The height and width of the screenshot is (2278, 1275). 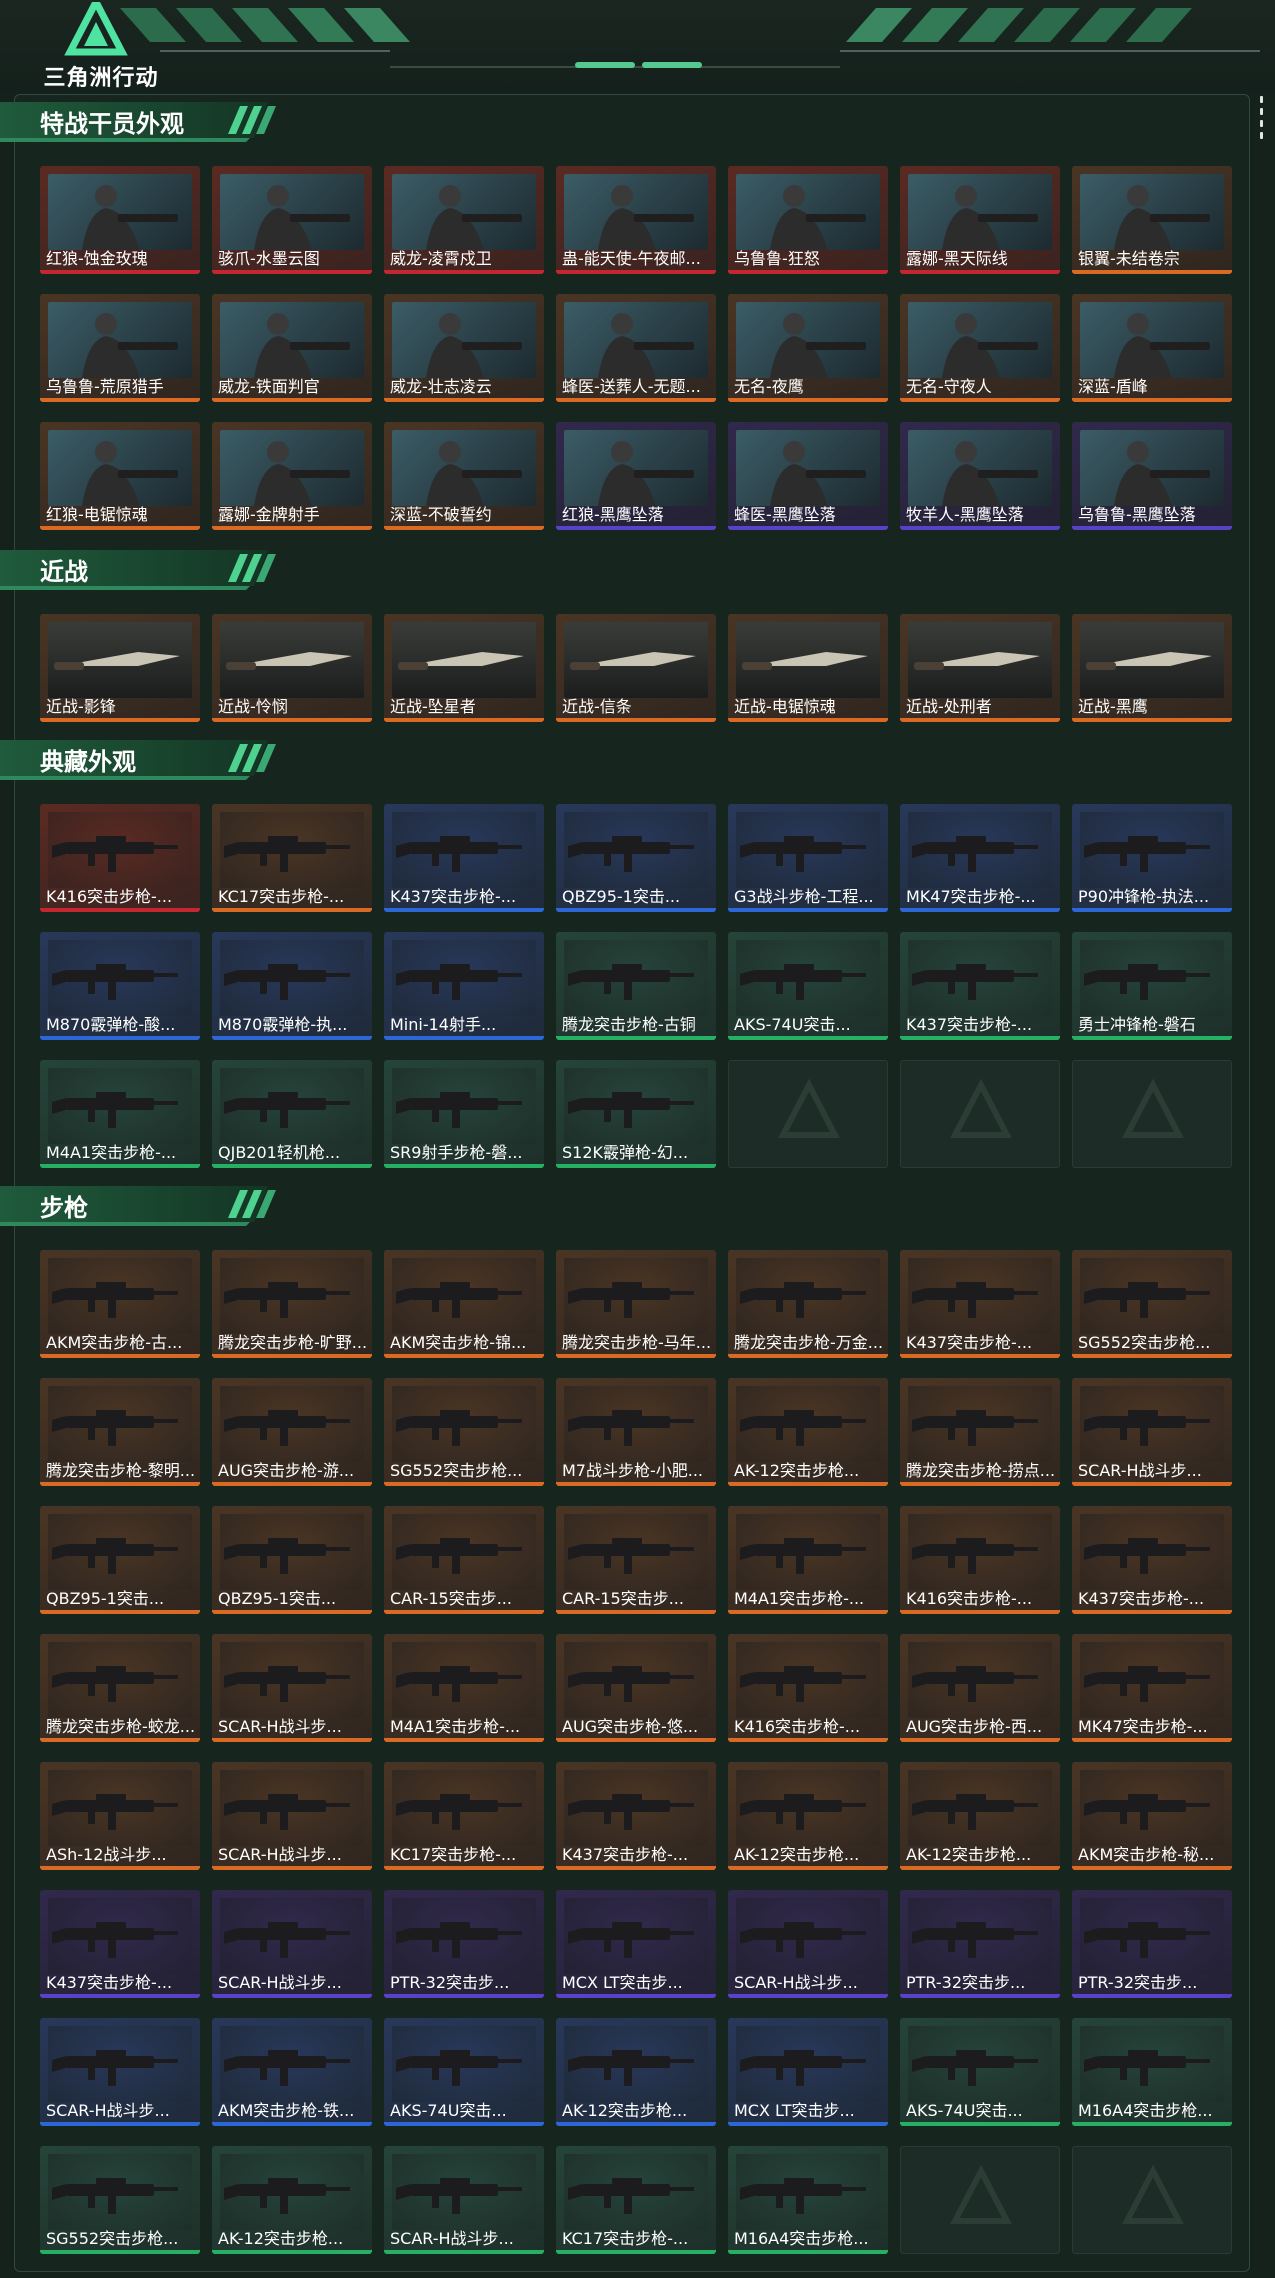 I want to click on skin-card: 近战-坠星者, so click(x=464, y=668).